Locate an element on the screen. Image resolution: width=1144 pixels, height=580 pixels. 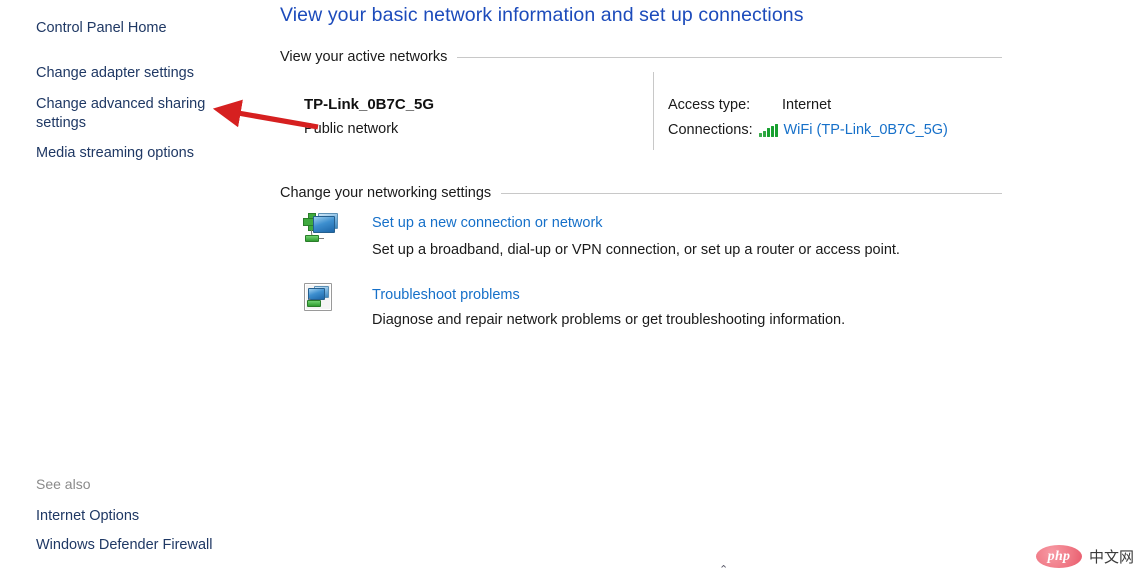
sidebar-item-windows-defender-firewall: Windows Defender Firewall is located at coordinates (143, 545).